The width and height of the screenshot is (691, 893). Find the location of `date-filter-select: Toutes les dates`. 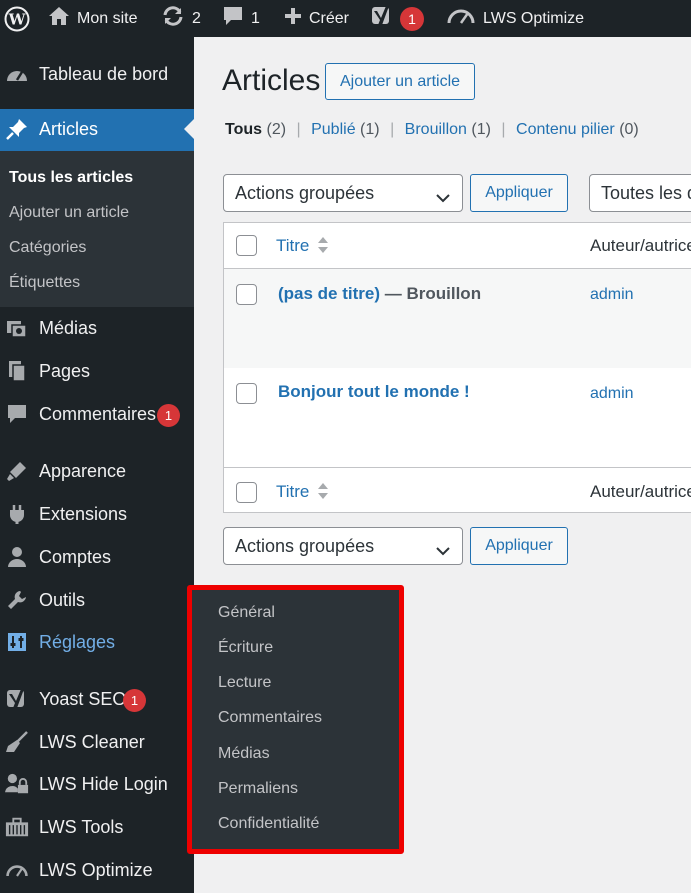

date-filter-select: Toutes les dates is located at coordinates (640, 193).